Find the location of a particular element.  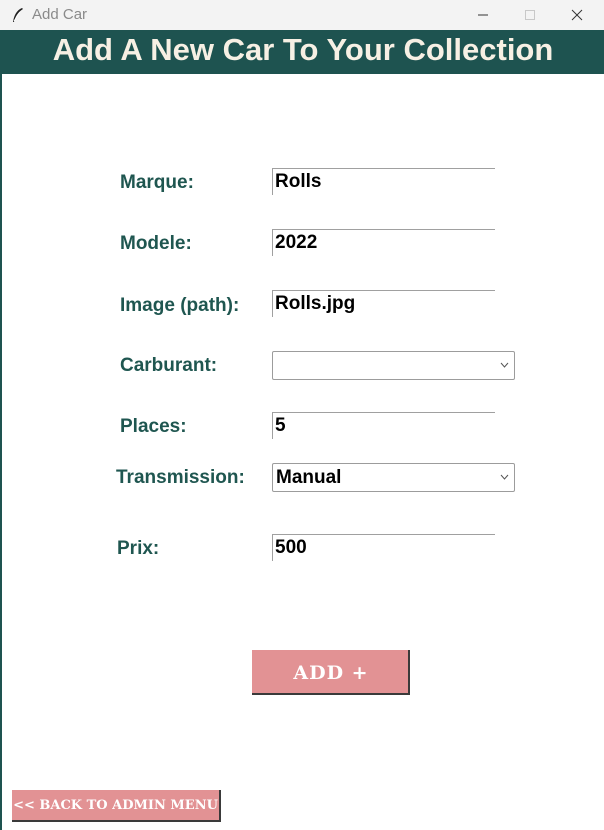

add-car-button: ADD + is located at coordinates (331, 672).